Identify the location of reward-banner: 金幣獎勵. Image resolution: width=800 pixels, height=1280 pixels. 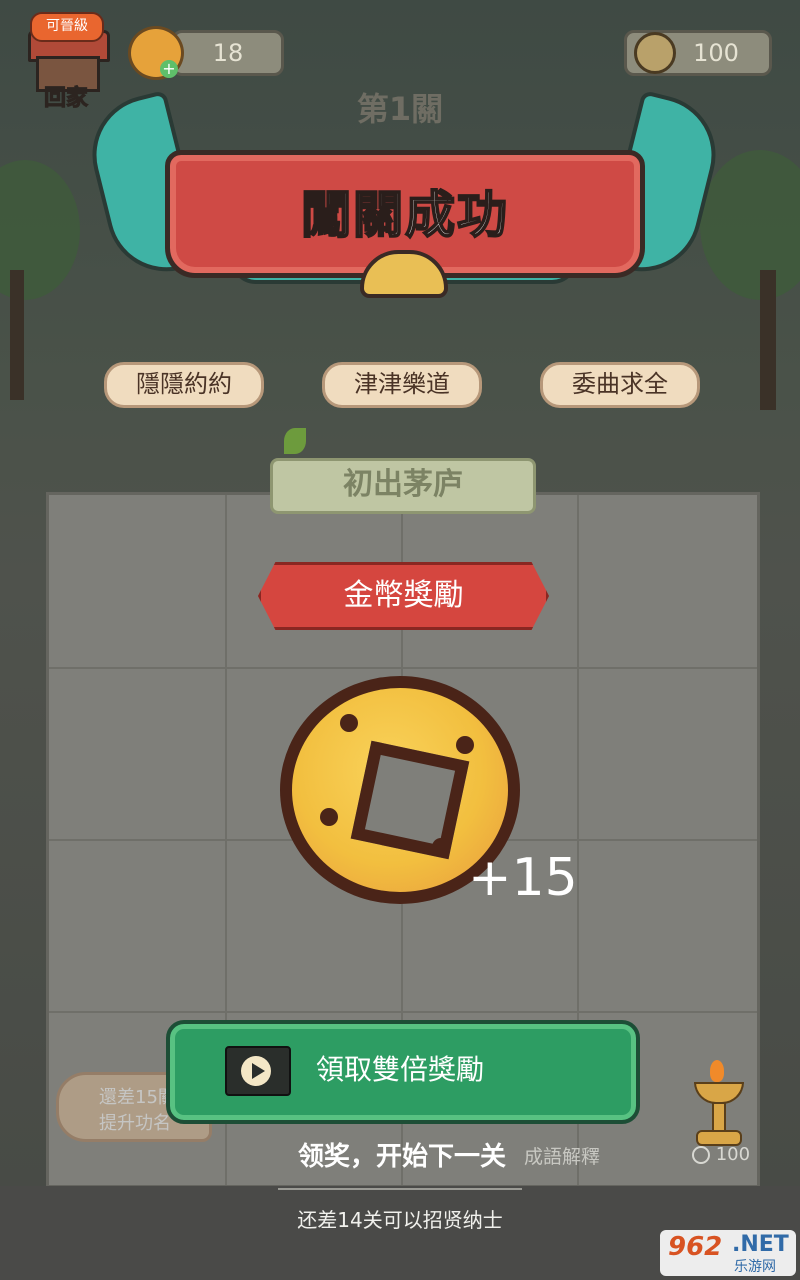
(403, 596).